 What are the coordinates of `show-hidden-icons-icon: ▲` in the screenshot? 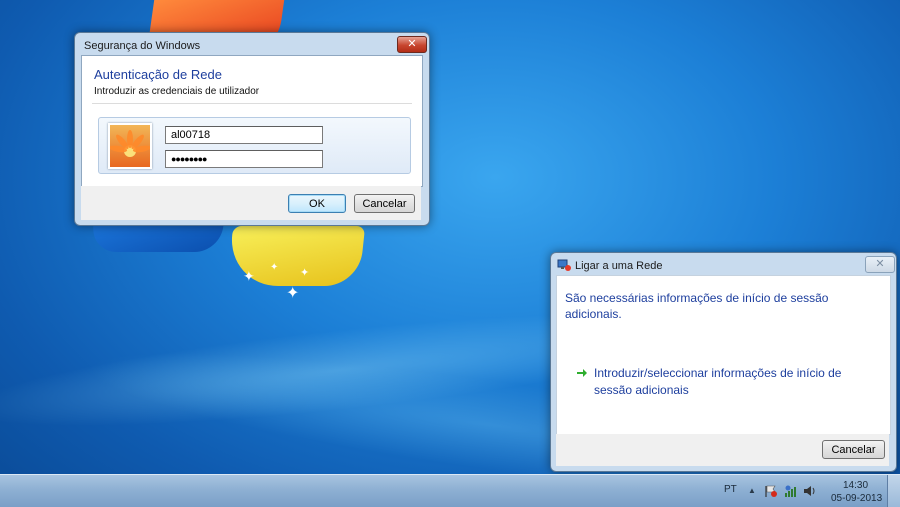 It's located at (752, 491).